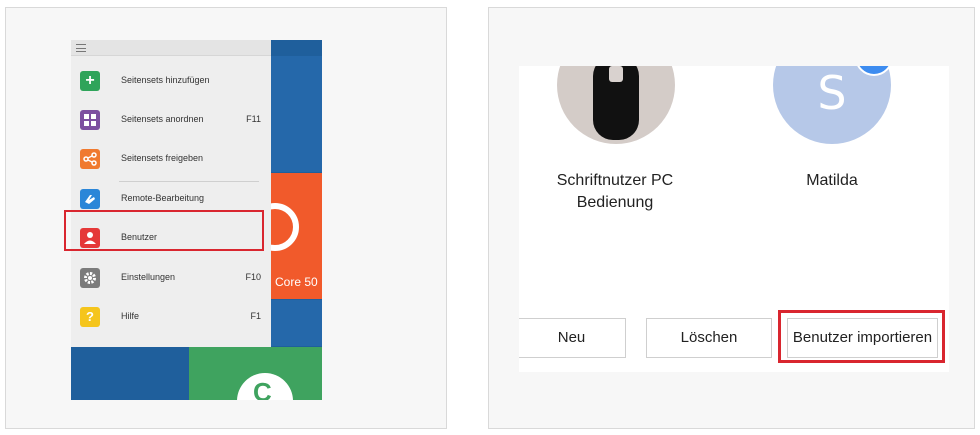 The width and height of the screenshot is (980, 435). What do you see at coordinates (90, 81) in the screenshot?
I see `plus-icon: +` at bounding box center [90, 81].